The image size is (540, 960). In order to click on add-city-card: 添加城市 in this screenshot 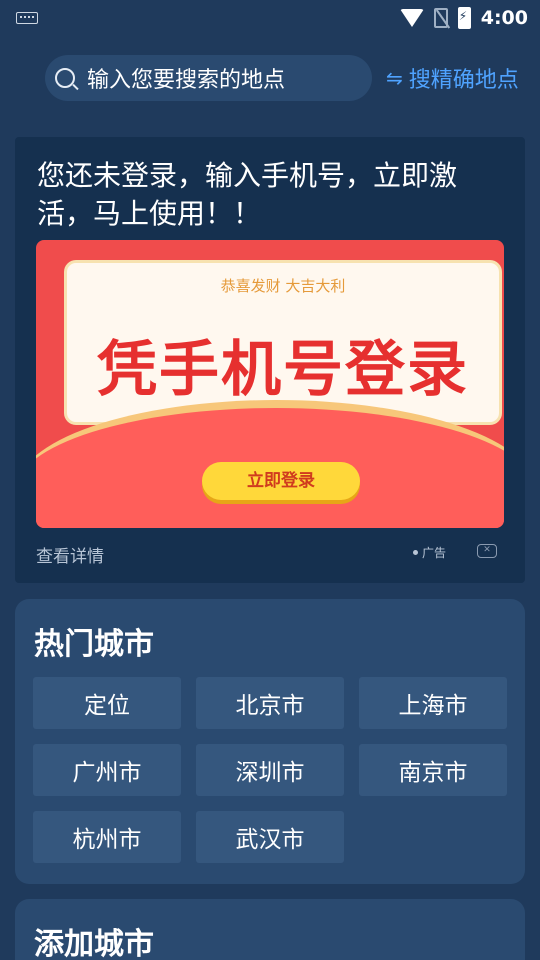, I will do `click(270, 929)`.